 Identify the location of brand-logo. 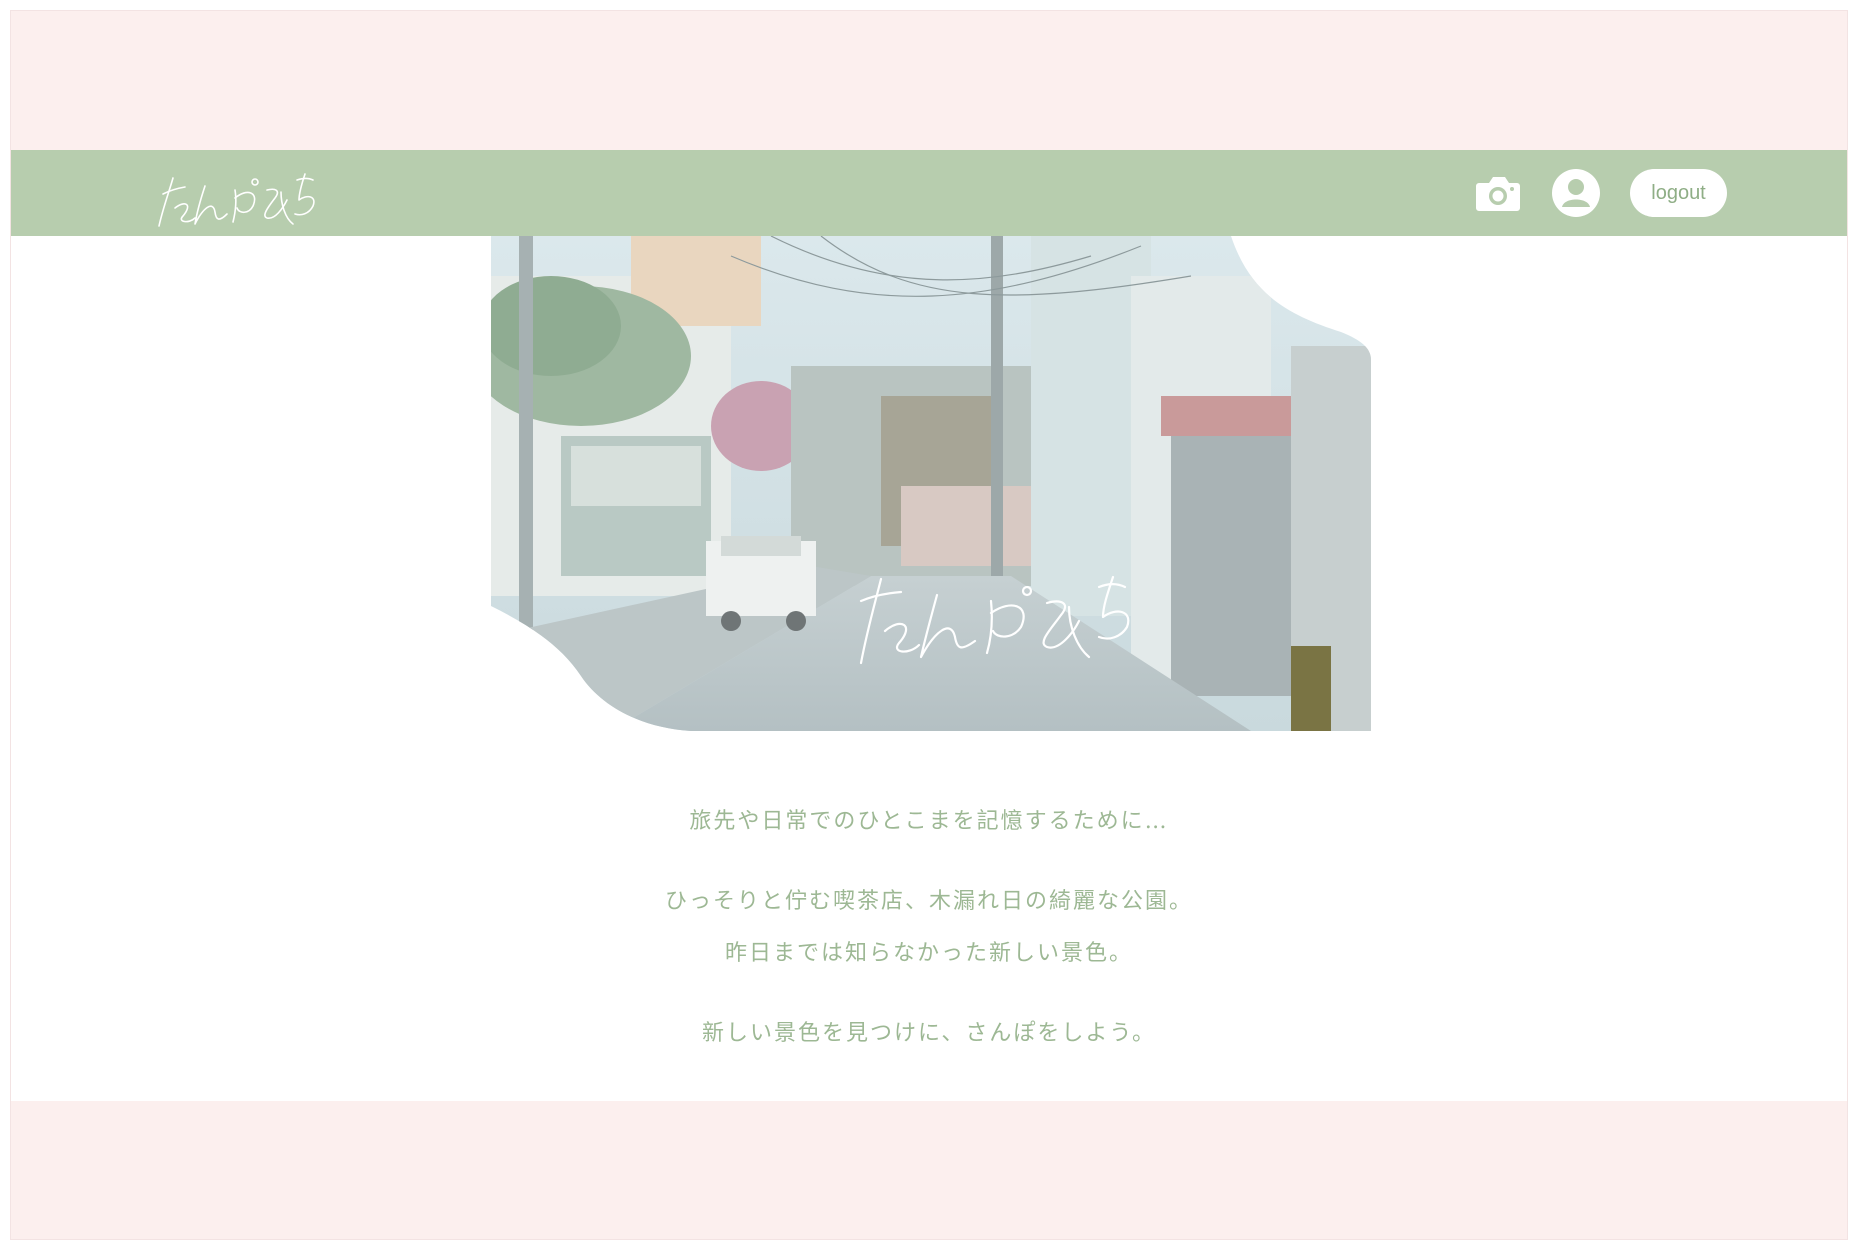
(234, 199).